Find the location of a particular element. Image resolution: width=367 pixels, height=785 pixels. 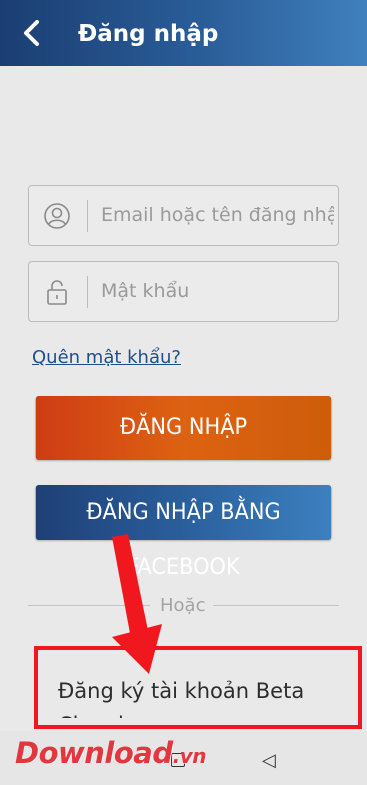

facebook-login-button: ĐĂNG NHẬP BẰNG FACEBOOK is located at coordinates (183, 532).